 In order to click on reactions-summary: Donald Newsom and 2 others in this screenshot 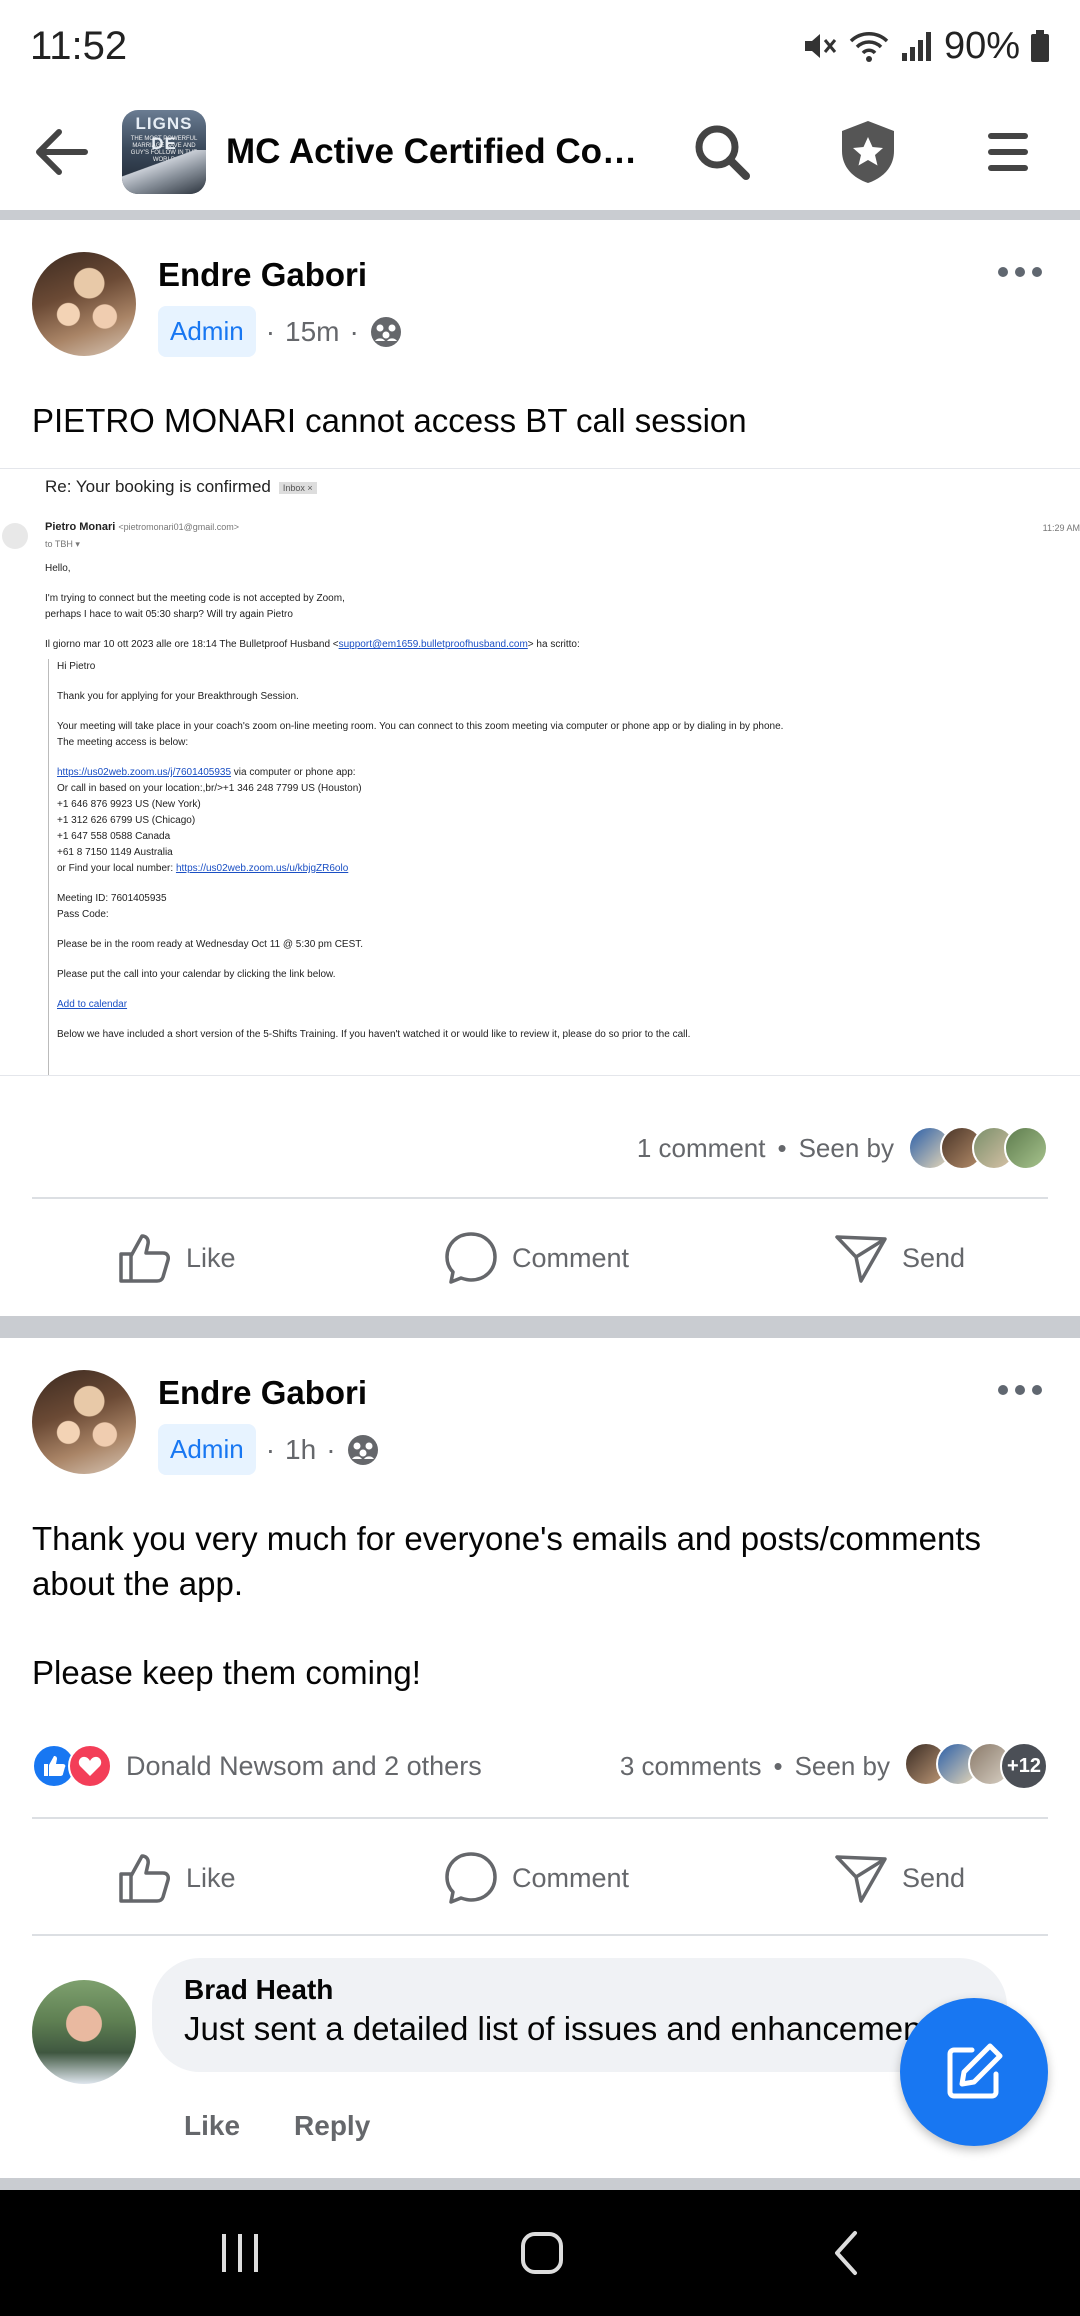, I will do `click(257, 1766)`.